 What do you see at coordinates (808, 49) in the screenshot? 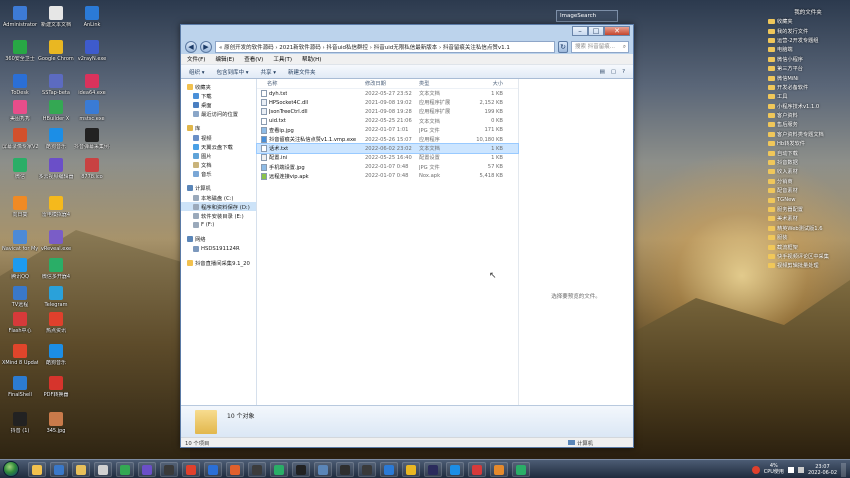
I see `right-list-item: 电脑端` at bounding box center [808, 49].